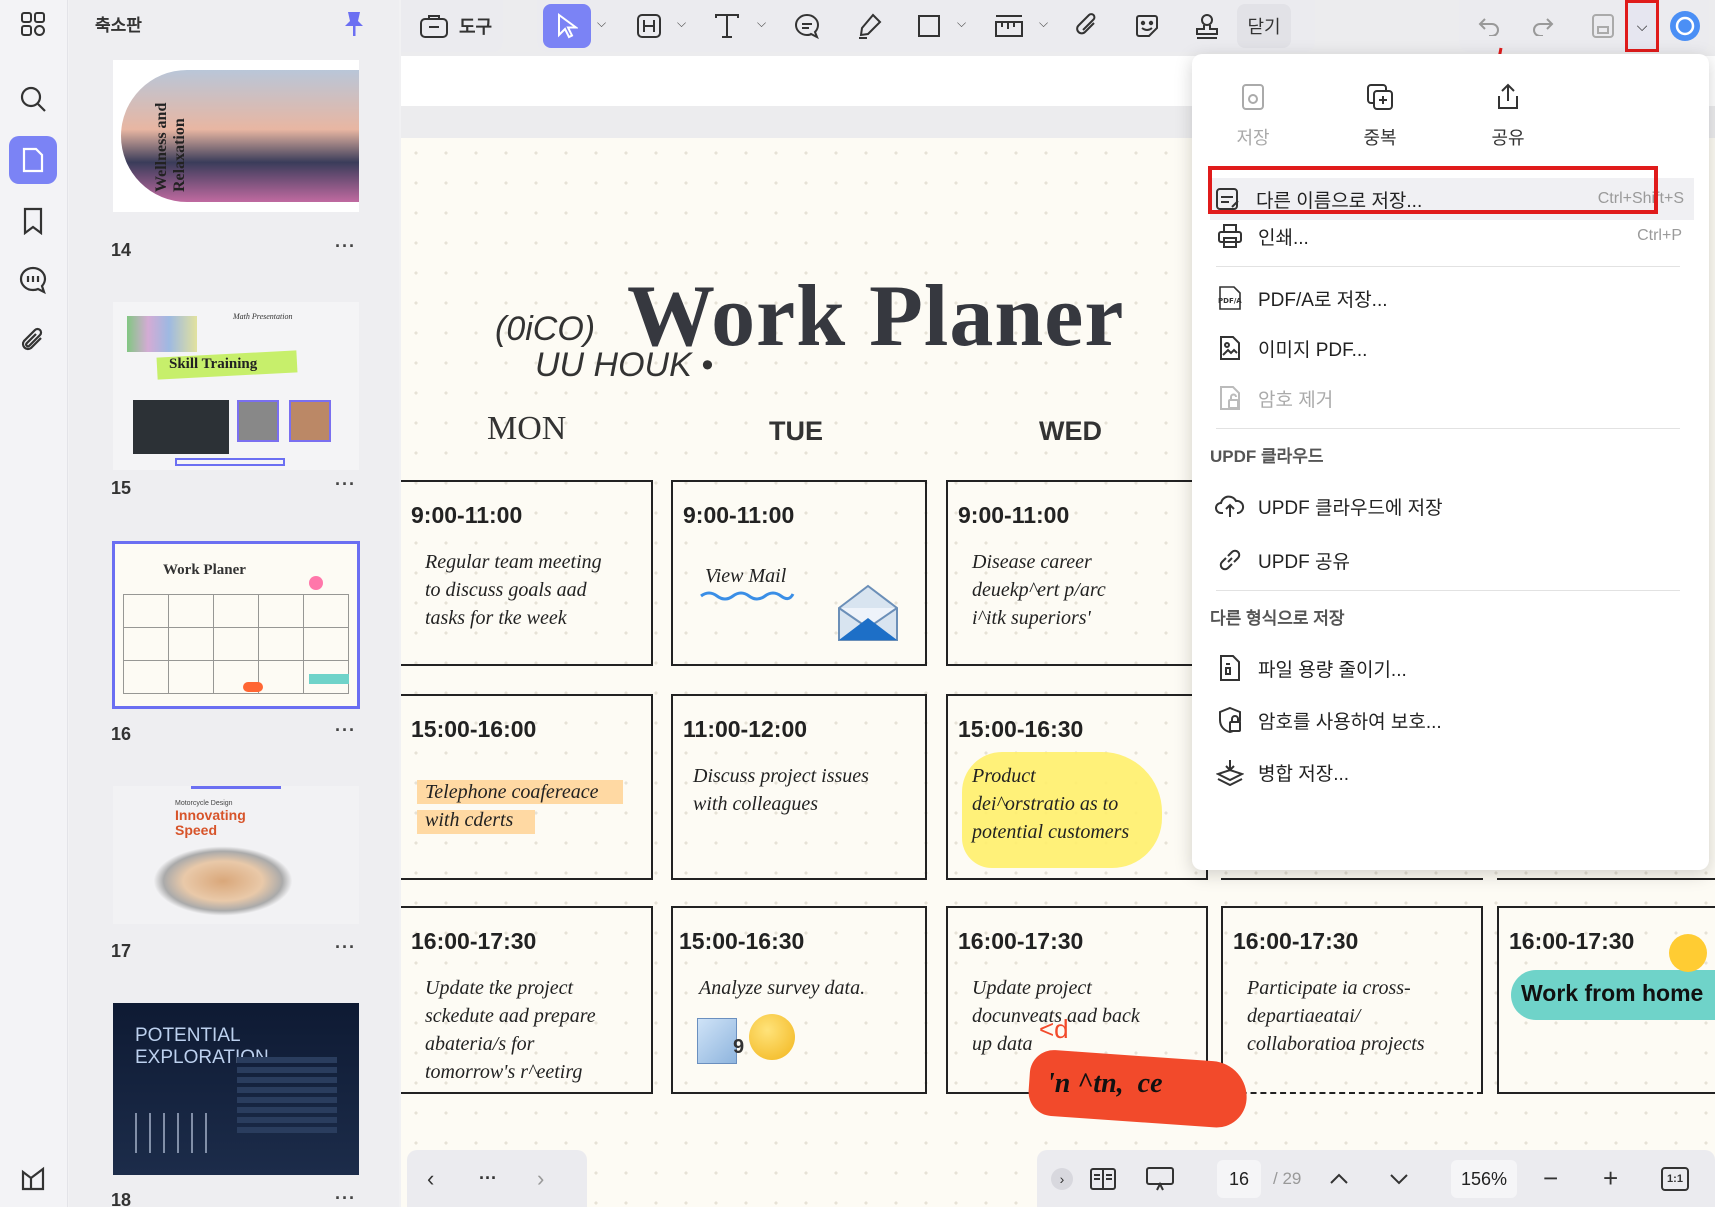 This screenshot has width=1715, height=1207. What do you see at coordinates (1267, 456) in the screenshot?
I see `menu-section-header: UPDF 클라우드` at bounding box center [1267, 456].